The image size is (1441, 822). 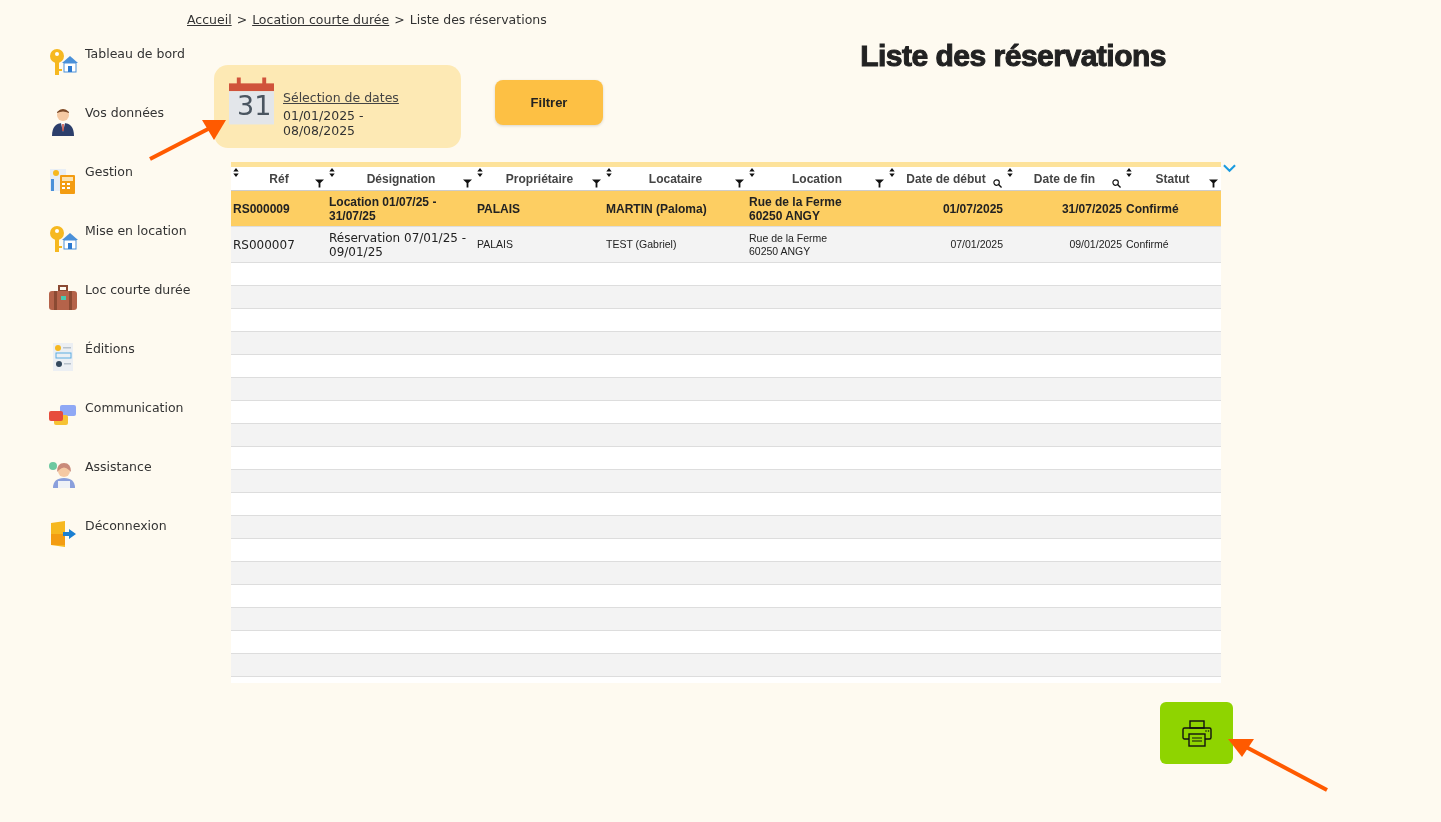 I want to click on support-agent-icon, so click(x=63, y=475).